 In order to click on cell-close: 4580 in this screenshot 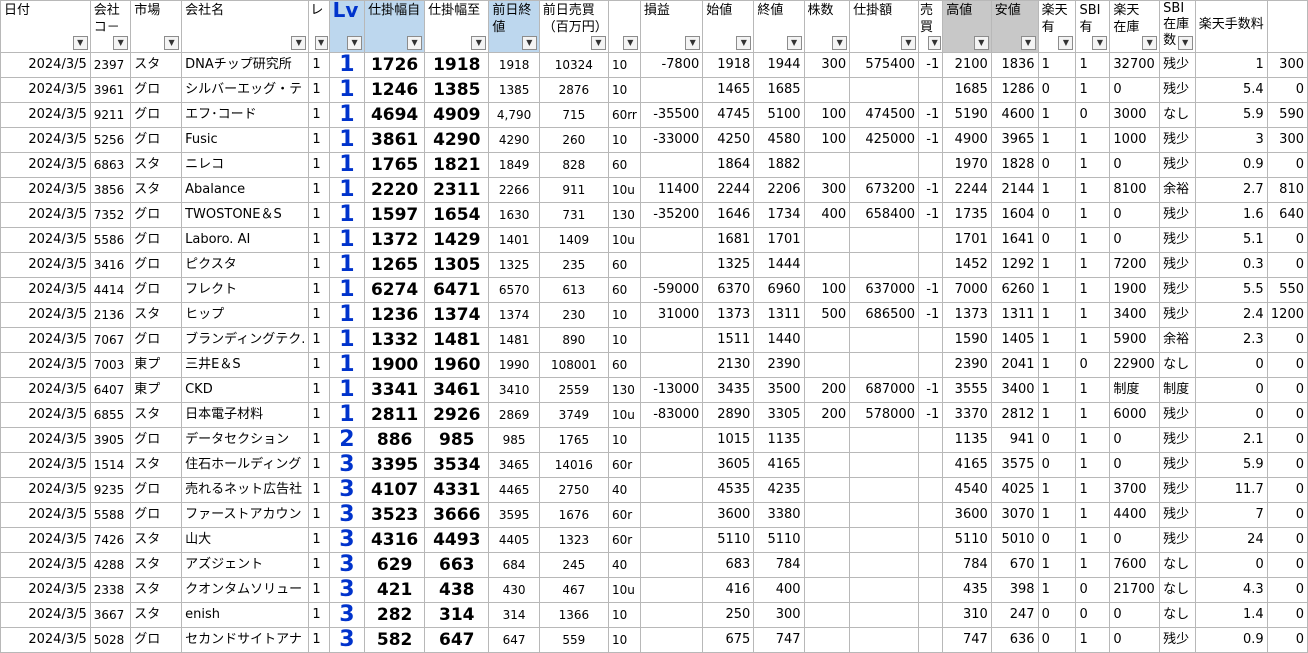, I will do `click(779, 140)`.